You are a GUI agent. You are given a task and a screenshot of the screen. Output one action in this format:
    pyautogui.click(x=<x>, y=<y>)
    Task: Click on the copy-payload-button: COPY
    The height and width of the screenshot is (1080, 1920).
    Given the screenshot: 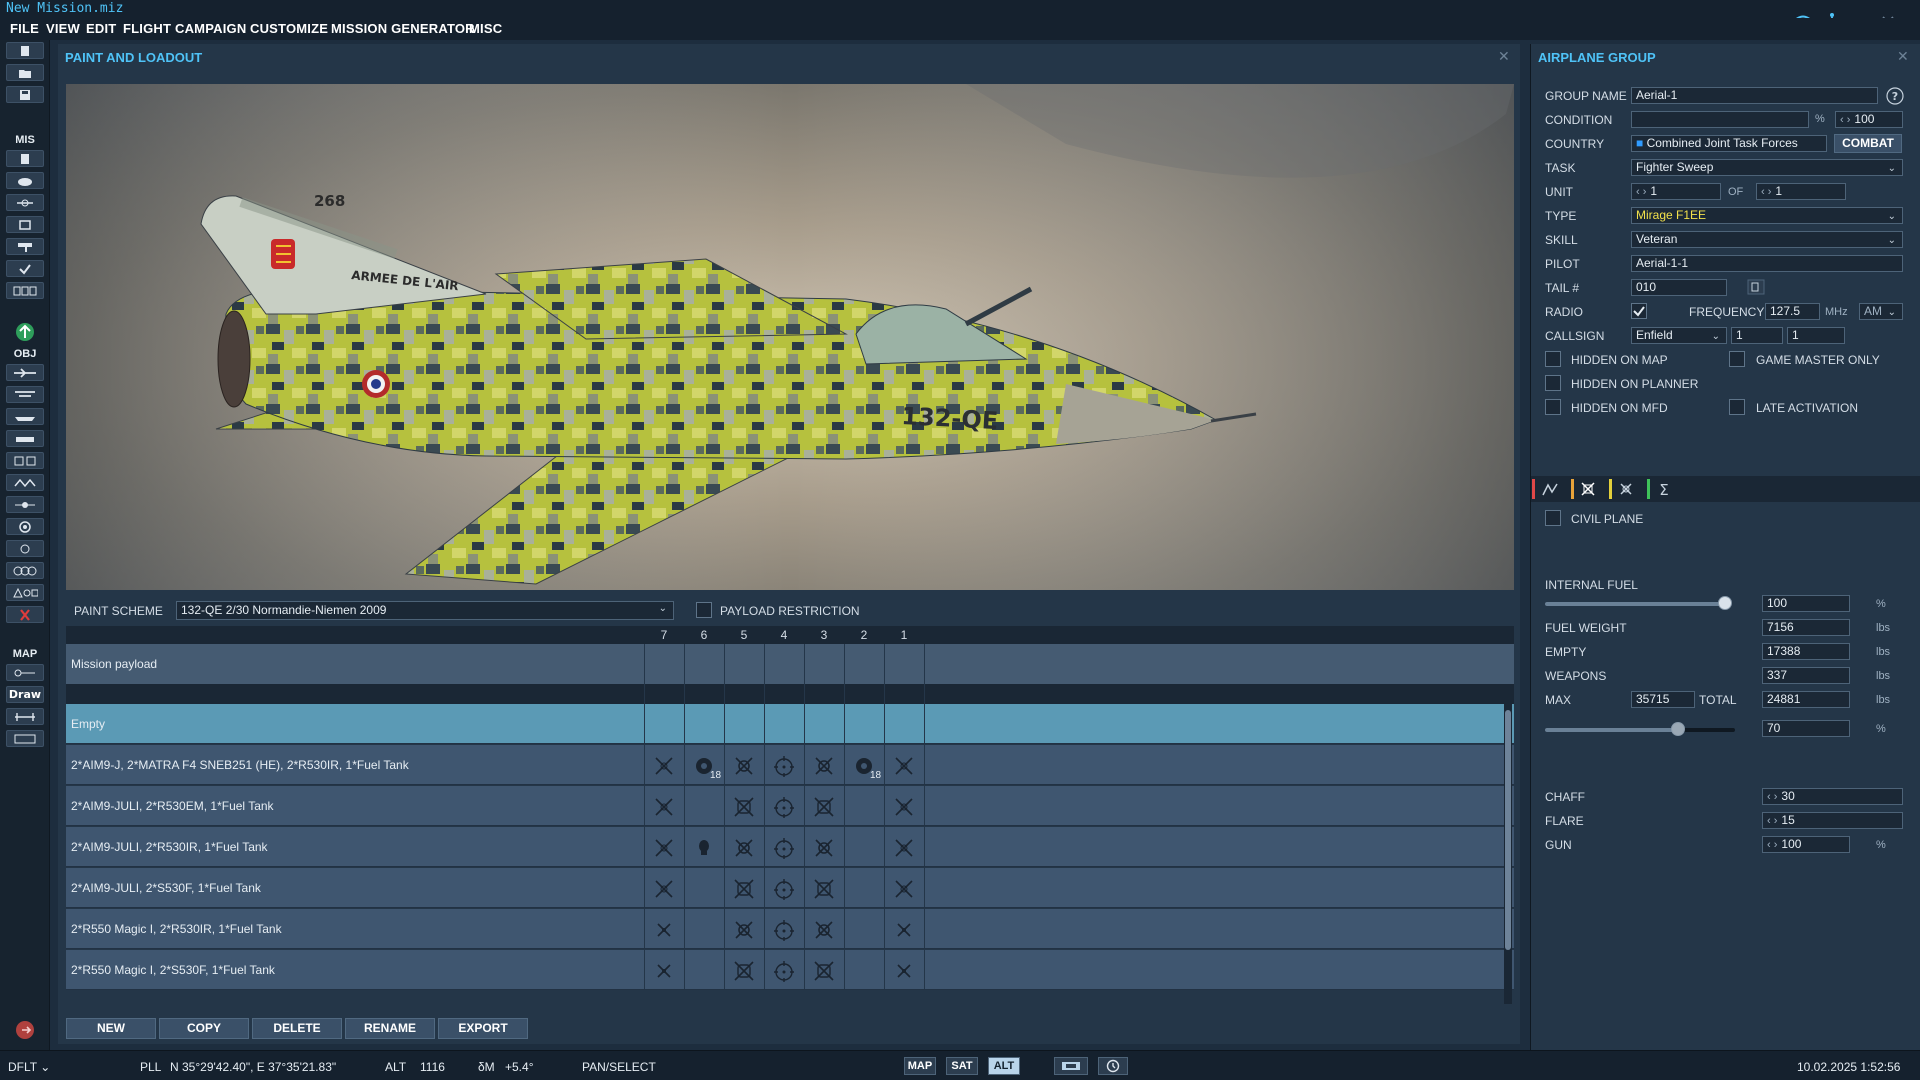 What is the action you would take?
    pyautogui.click(x=204, y=1028)
    